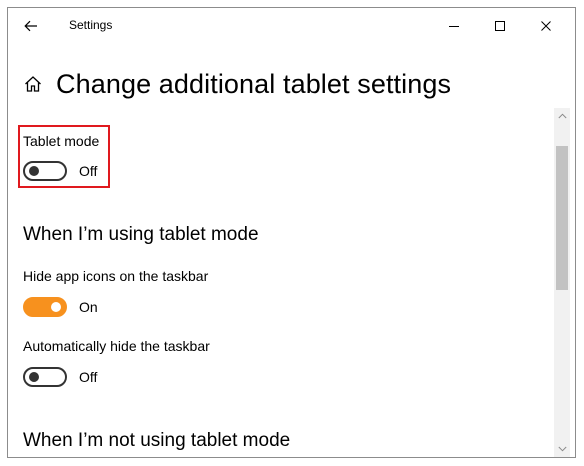  I want to click on tablet-mode-label: Tablet mode, so click(61, 141).